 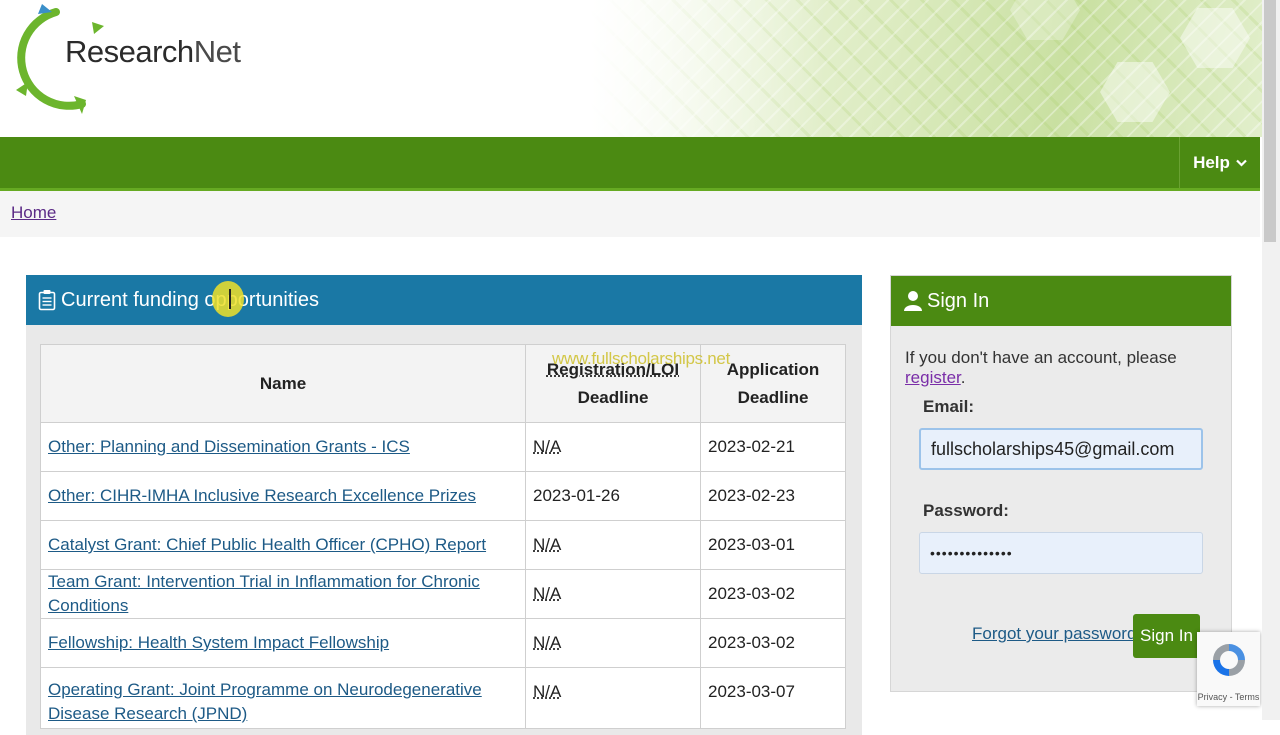 I want to click on application-deadline-cell: 2023-02-23, so click(x=773, y=496).